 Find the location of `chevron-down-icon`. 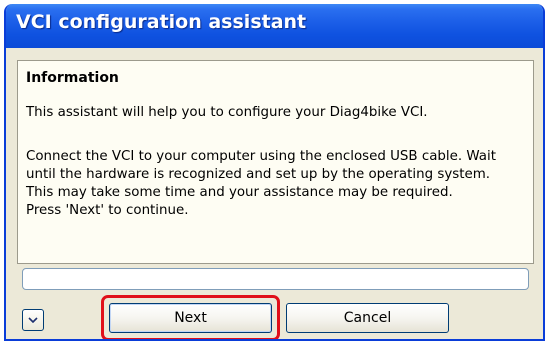

chevron-down-icon is located at coordinates (33, 320).